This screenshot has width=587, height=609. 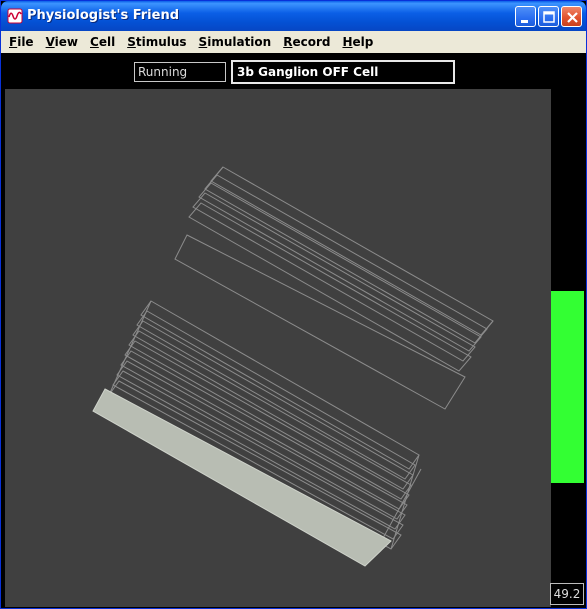 I want to click on menu-help: Help, so click(x=357, y=42).